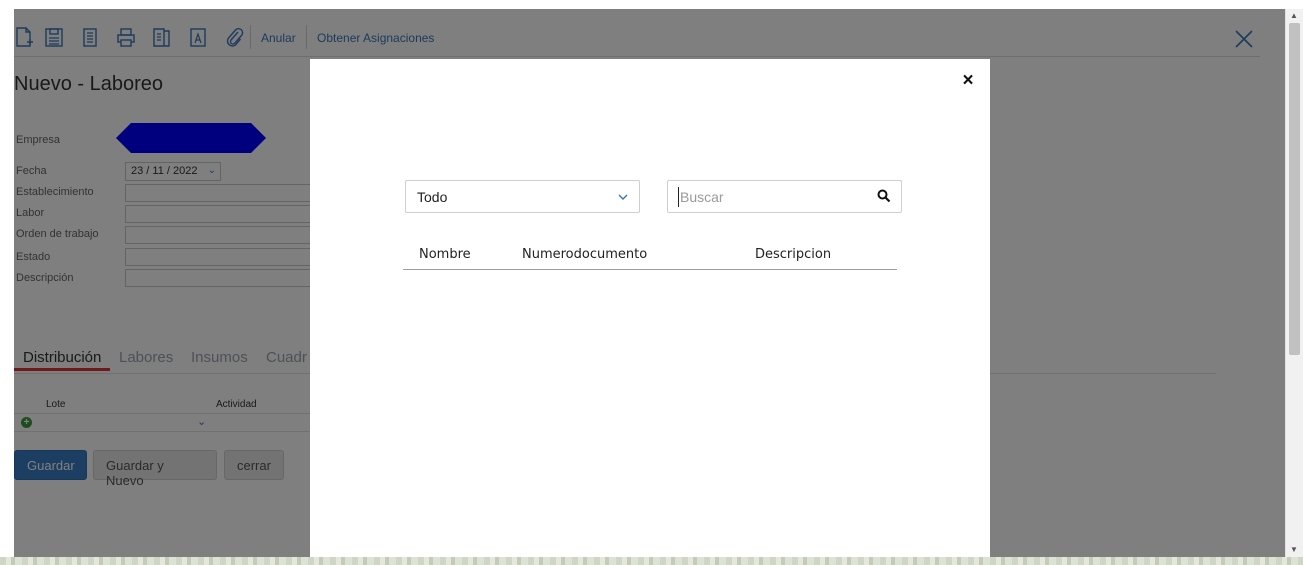 Image resolution: width=1303 pixels, height=565 pixels. I want to click on scroll-down-icon: ▼, so click(1294, 550).